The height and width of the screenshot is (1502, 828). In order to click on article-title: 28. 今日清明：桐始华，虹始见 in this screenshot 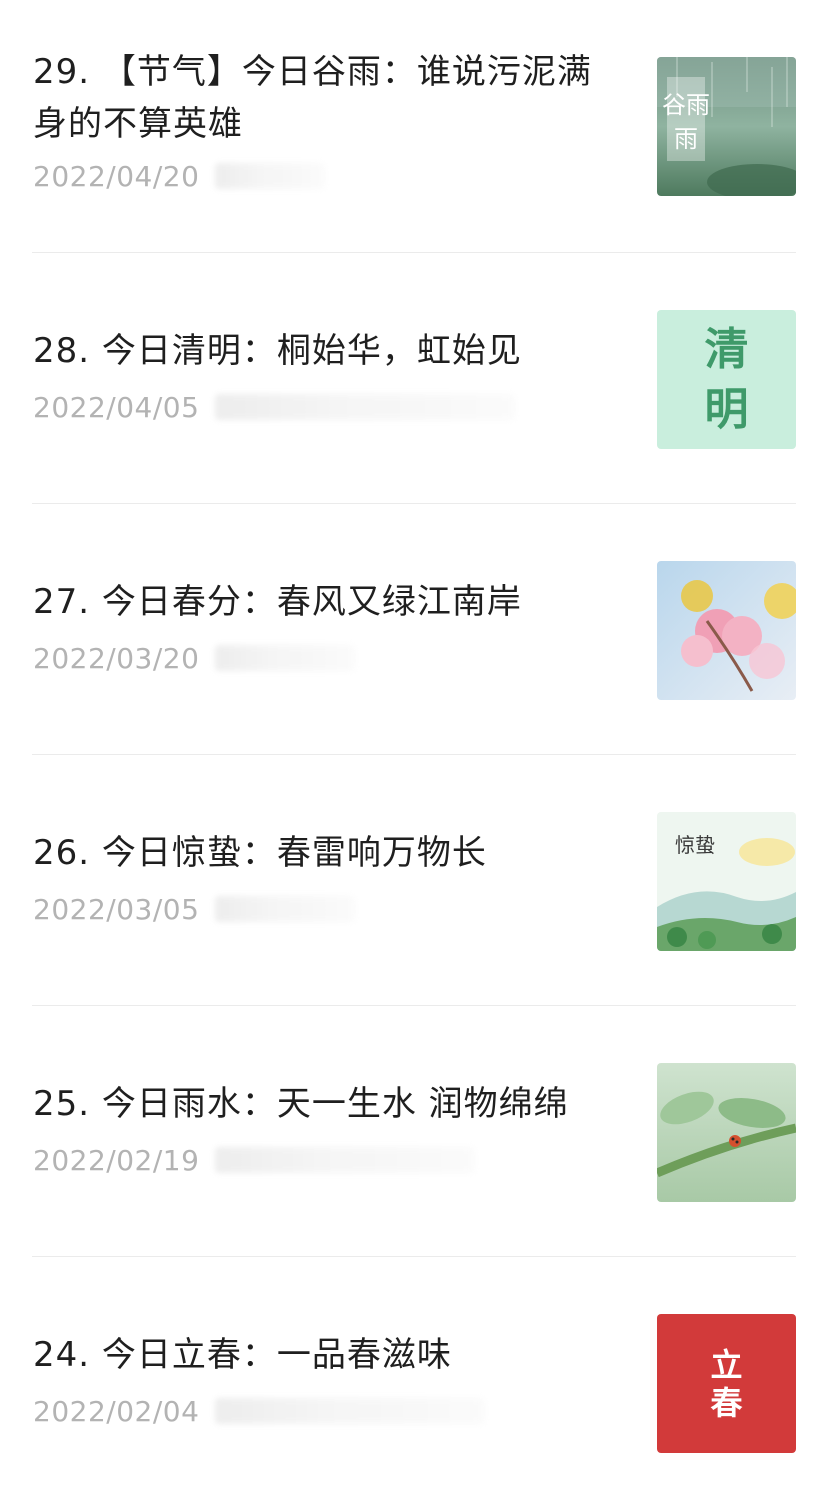, I will do `click(323, 351)`.